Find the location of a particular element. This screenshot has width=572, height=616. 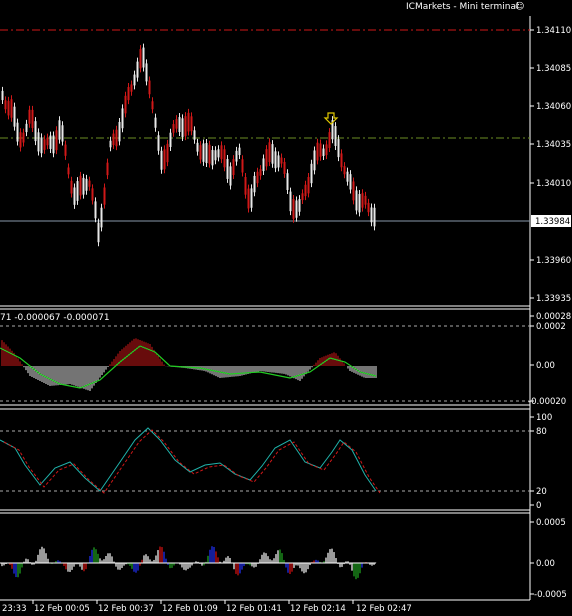

oscillator-tick: 0.00 is located at coordinates (545, 564).